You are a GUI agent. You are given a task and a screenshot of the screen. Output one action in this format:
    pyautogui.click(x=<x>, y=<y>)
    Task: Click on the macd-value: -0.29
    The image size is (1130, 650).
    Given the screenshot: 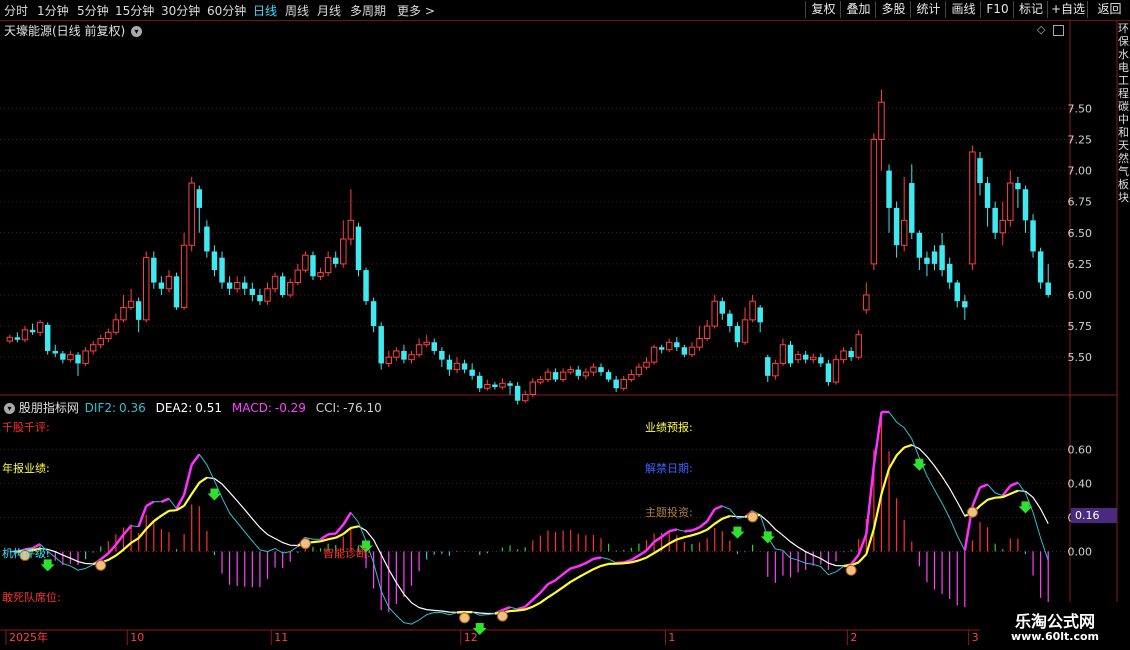 What is the action you would take?
    pyautogui.click(x=290, y=408)
    